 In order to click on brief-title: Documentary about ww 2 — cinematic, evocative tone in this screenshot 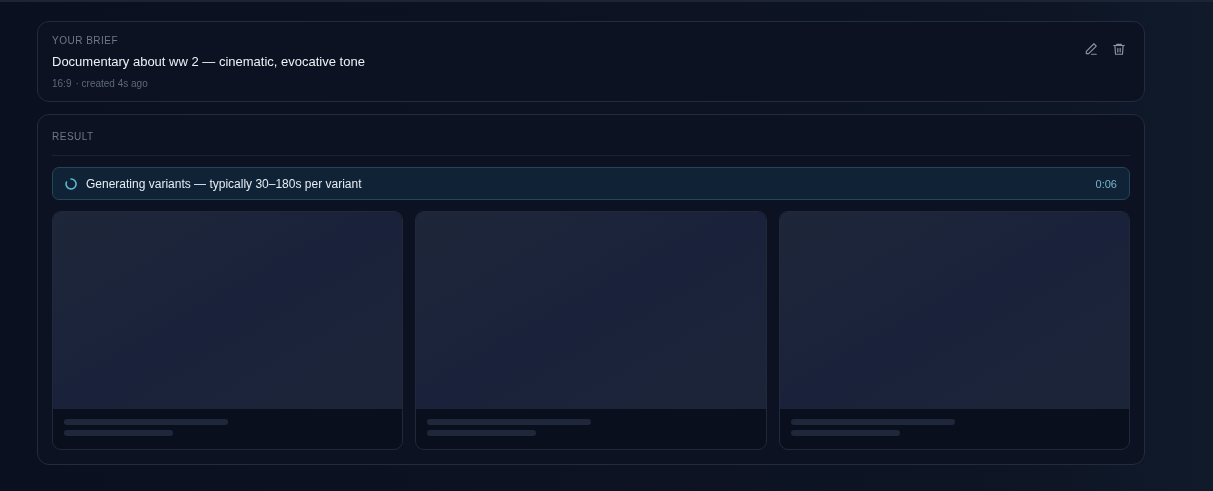, I will do `click(208, 61)`.